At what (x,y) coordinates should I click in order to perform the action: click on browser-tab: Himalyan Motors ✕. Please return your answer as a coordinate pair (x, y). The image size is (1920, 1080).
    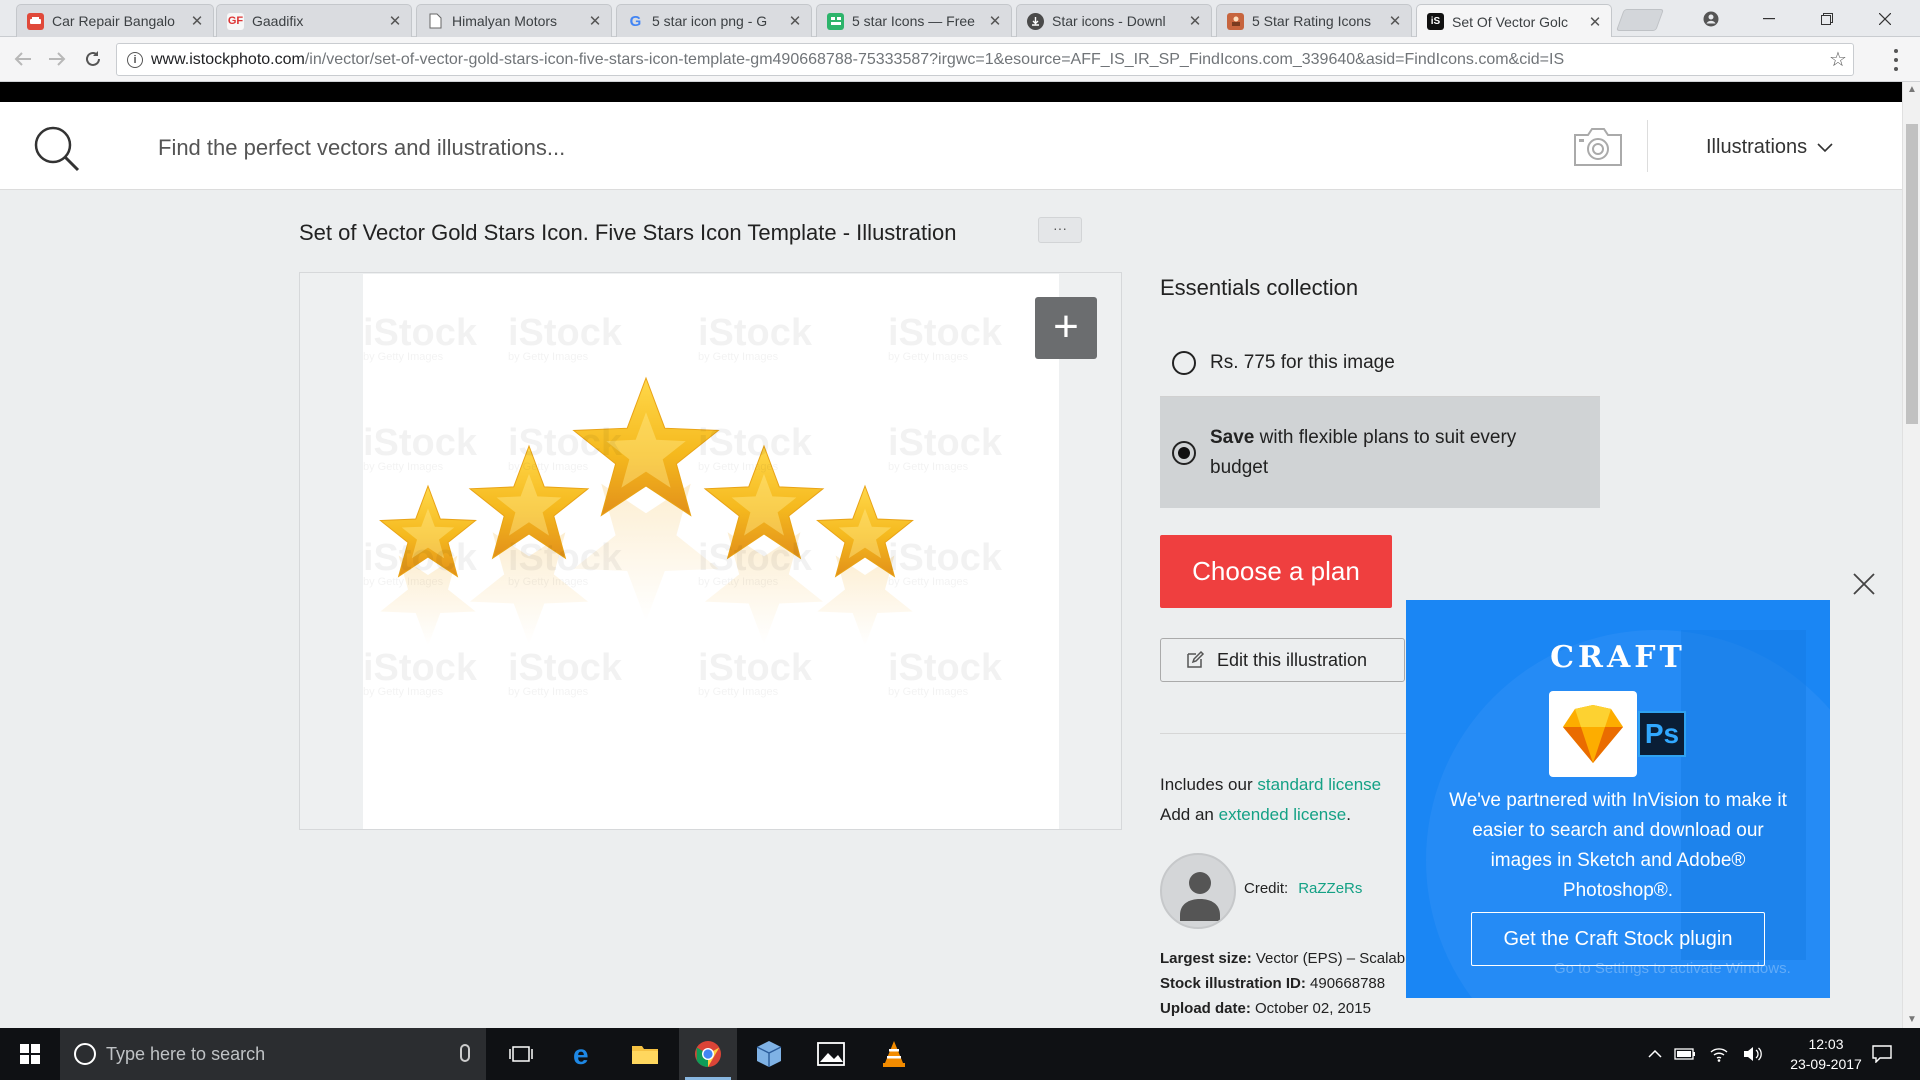
    Looking at the image, I should click on (514, 20).